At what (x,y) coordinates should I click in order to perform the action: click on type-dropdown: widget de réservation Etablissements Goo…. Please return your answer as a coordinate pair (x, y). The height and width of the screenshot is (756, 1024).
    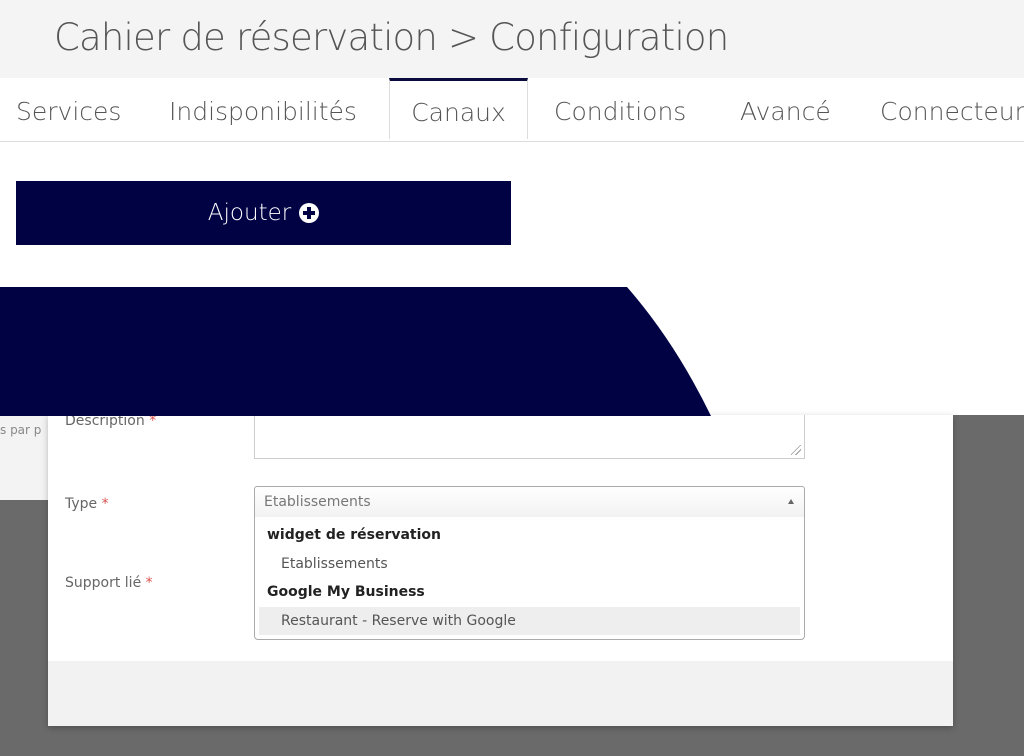
    Looking at the image, I should click on (529, 578).